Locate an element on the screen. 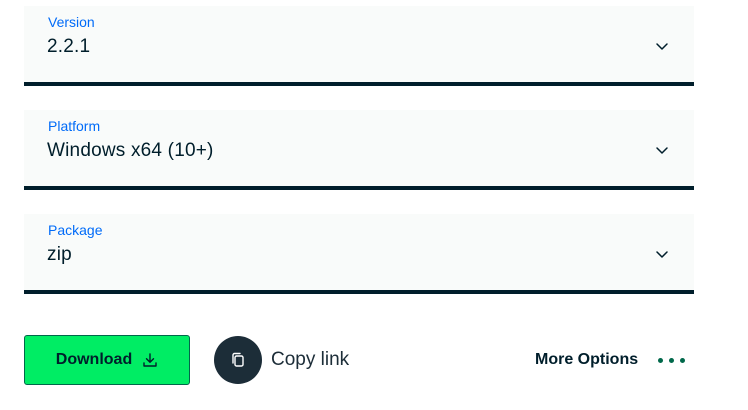 This screenshot has width=748, height=410. platform-label: Platform is located at coordinates (74, 126).